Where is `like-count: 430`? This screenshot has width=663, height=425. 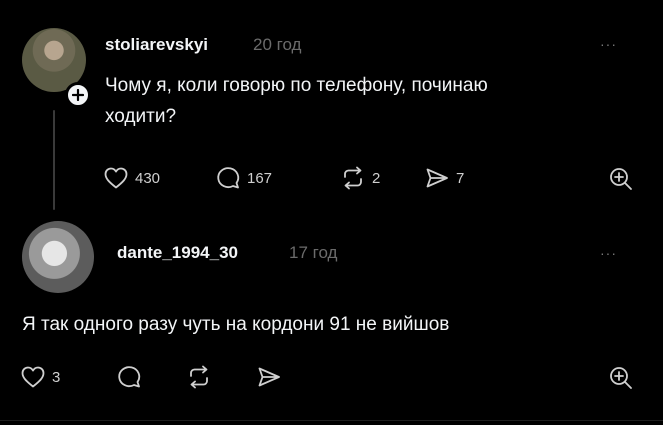
like-count: 430 is located at coordinates (148, 178).